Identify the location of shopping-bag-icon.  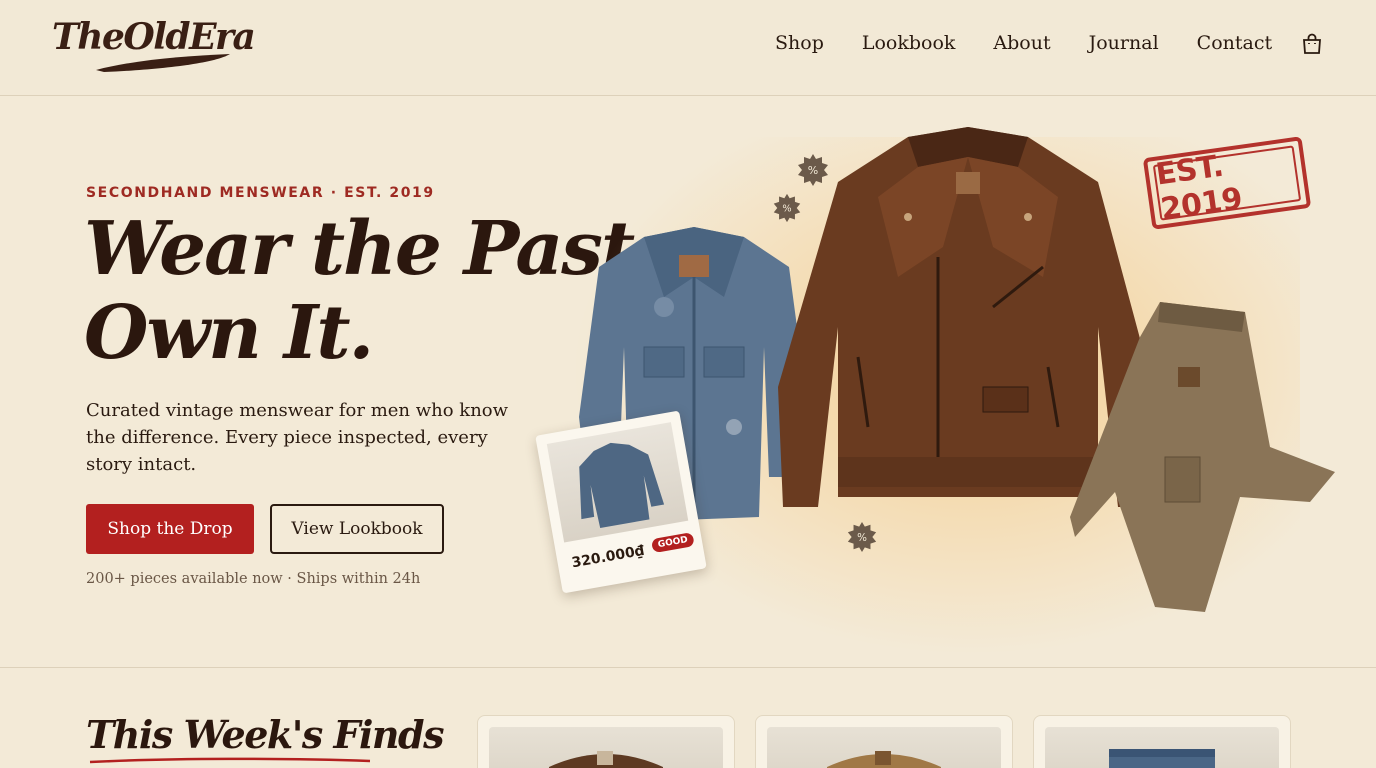
(1312, 44).